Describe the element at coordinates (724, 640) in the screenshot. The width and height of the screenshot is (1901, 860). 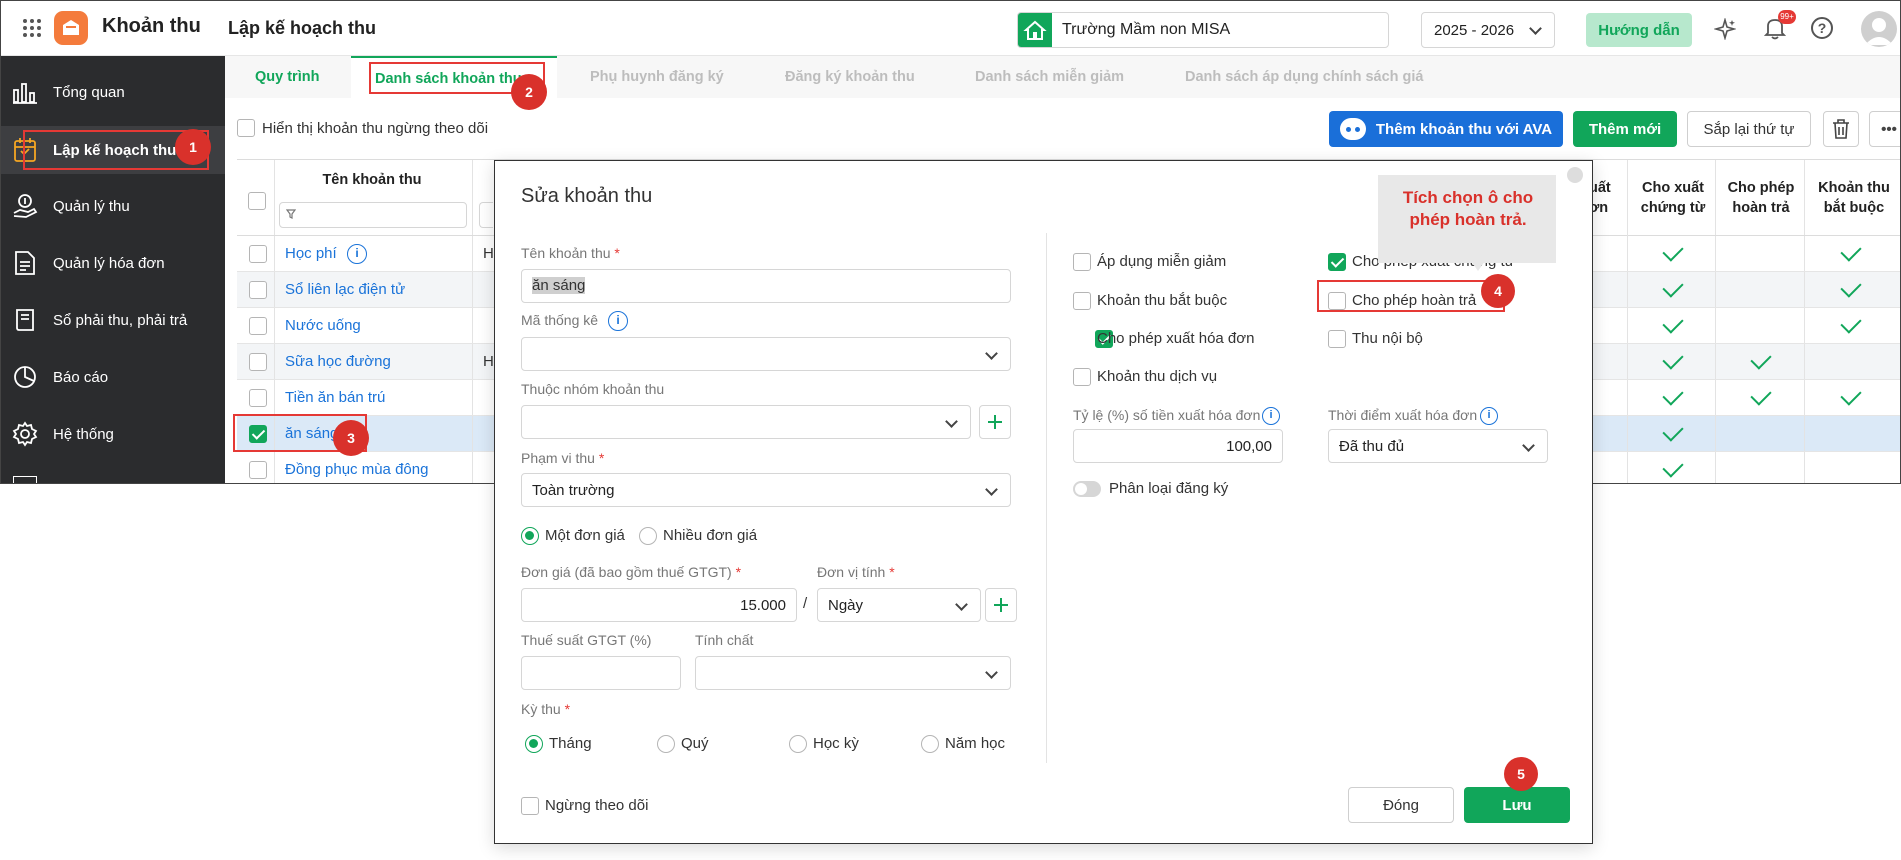
I see `nature-label: Tính chất` at that location.